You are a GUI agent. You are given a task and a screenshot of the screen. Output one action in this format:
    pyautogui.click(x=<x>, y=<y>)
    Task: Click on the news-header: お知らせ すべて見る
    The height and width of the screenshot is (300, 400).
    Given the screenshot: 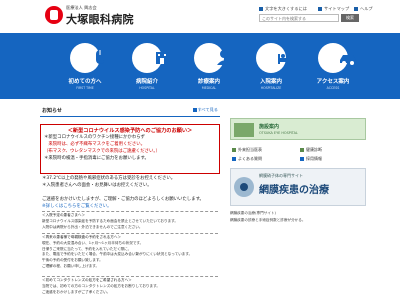 What is the action you would take?
    pyautogui.click(x=130, y=111)
    